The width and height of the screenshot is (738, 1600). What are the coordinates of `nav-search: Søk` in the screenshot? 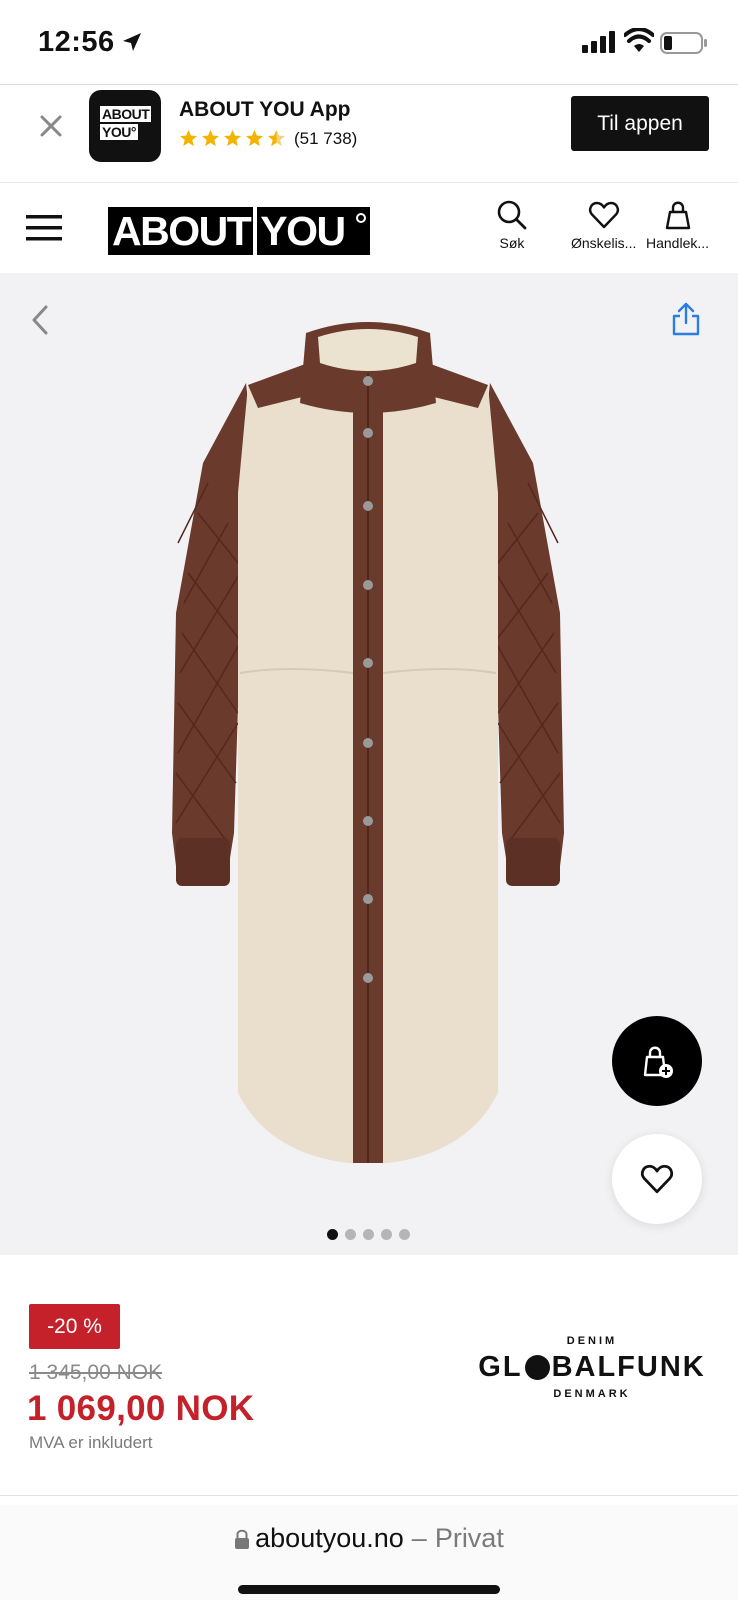 It's located at (512, 225).